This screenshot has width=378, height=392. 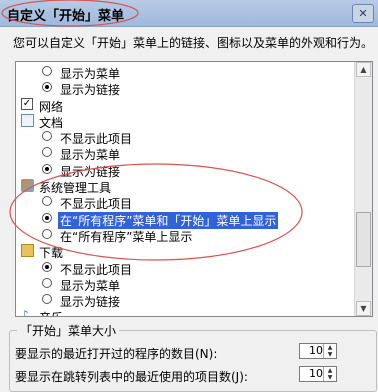 I want to click on scroll-up-button: ▲, so click(x=363, y=69).